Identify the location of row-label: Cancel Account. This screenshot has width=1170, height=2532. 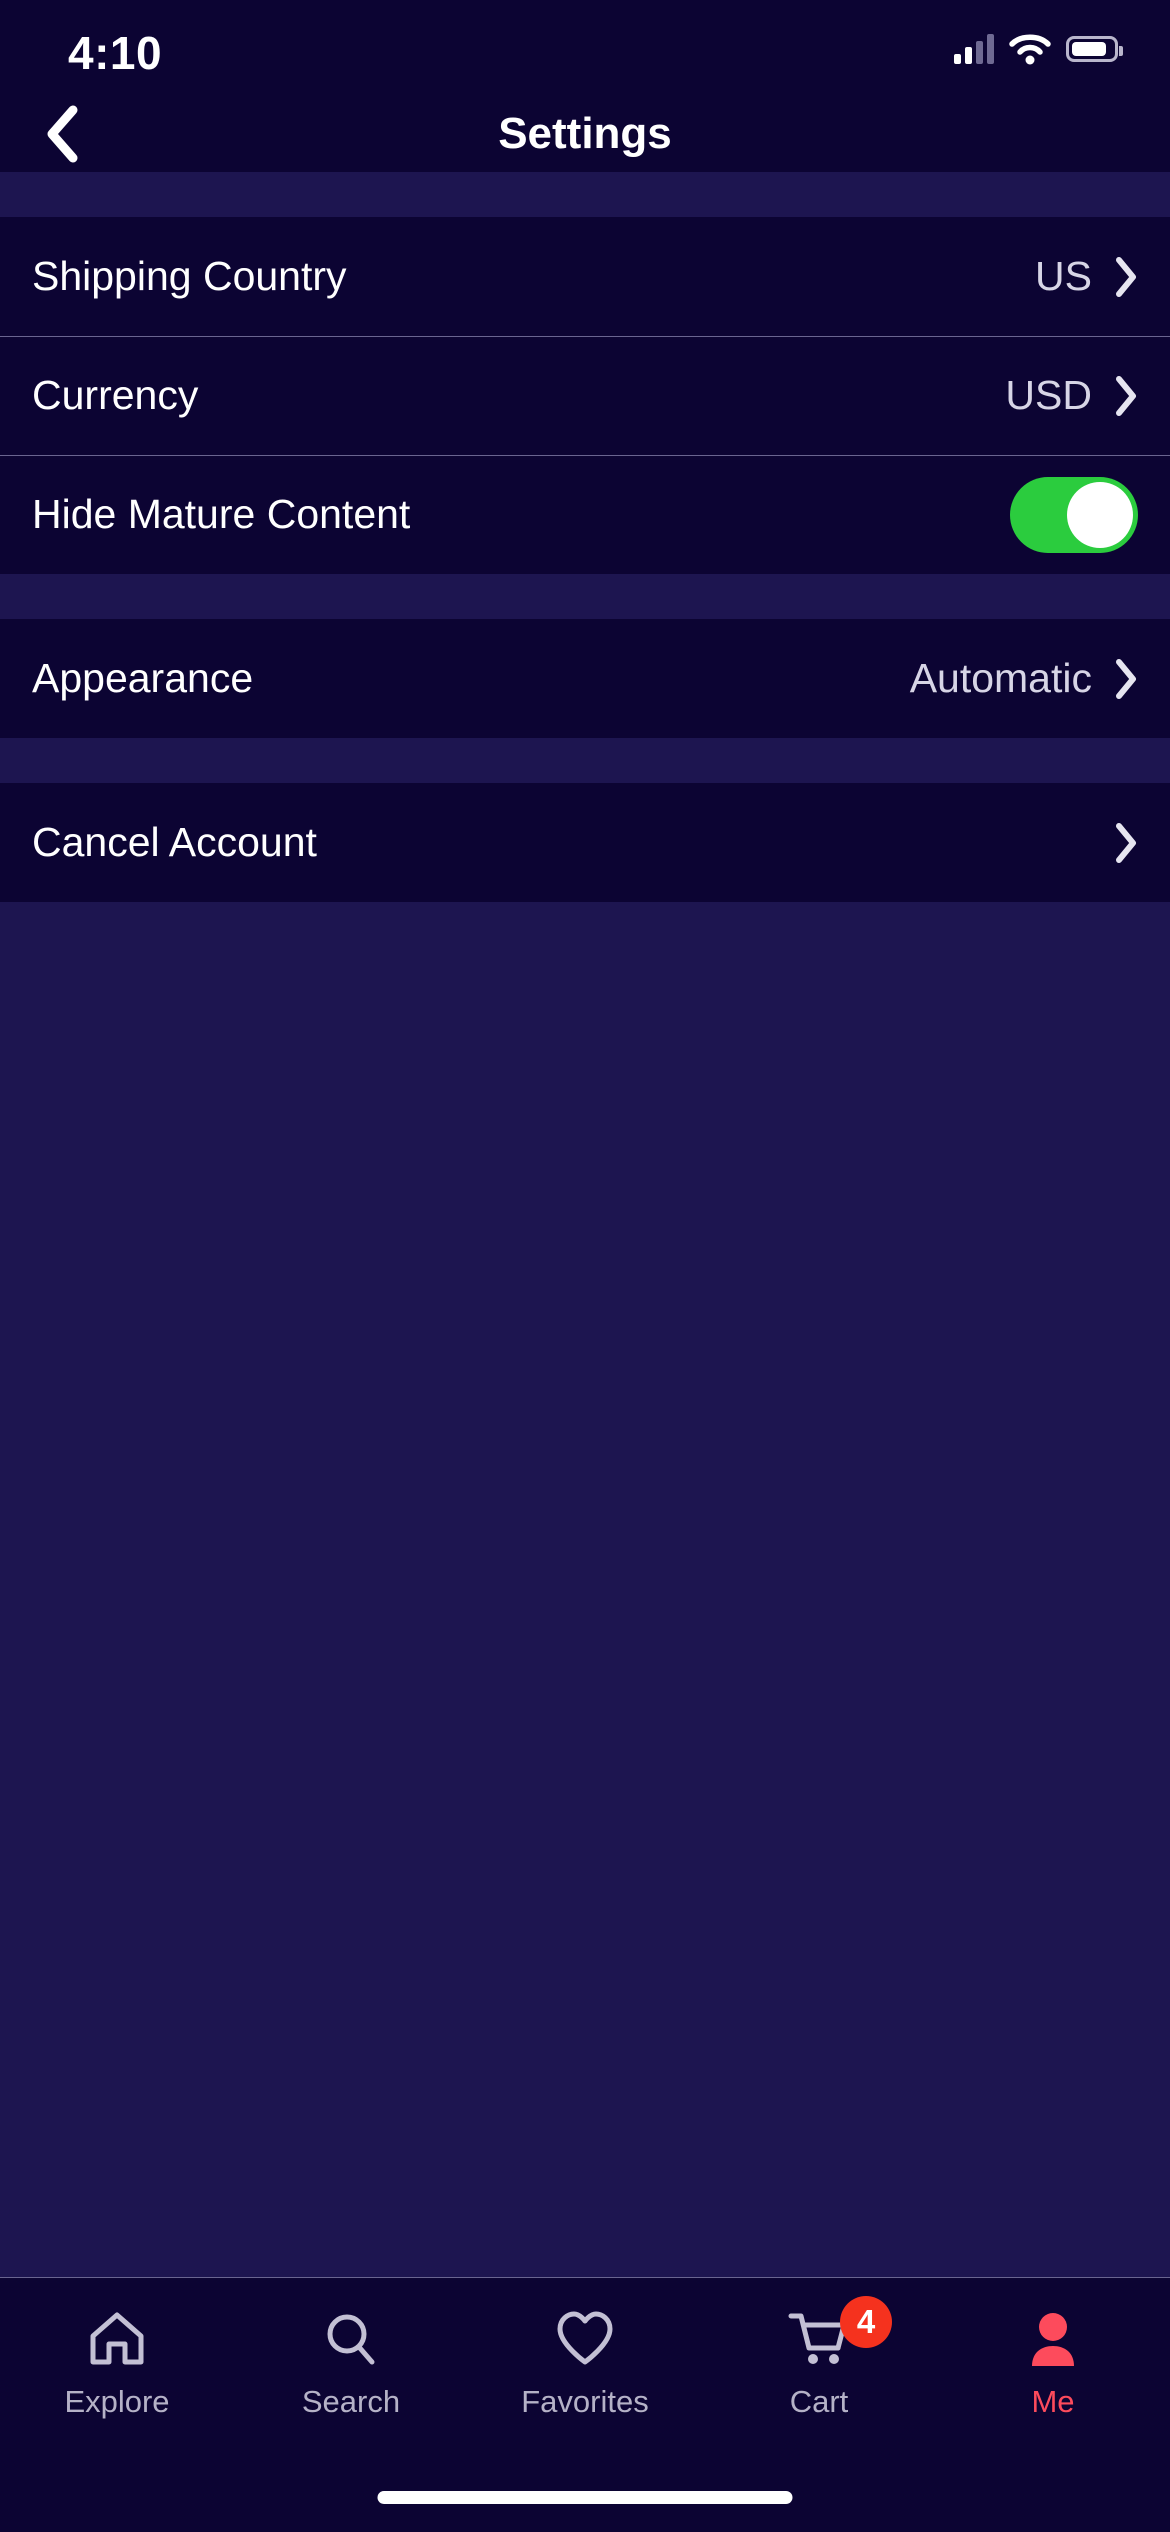
(174, 842).